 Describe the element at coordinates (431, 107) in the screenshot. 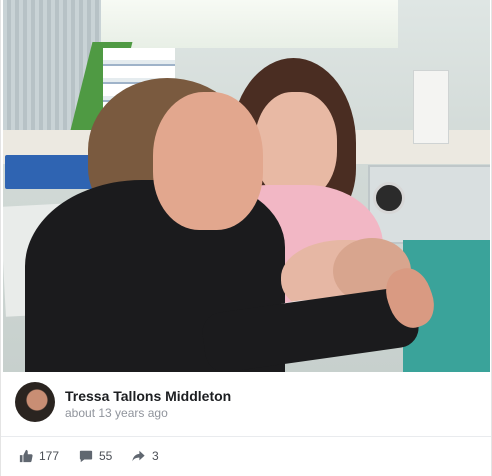

I see `photo-bottle` at that location.